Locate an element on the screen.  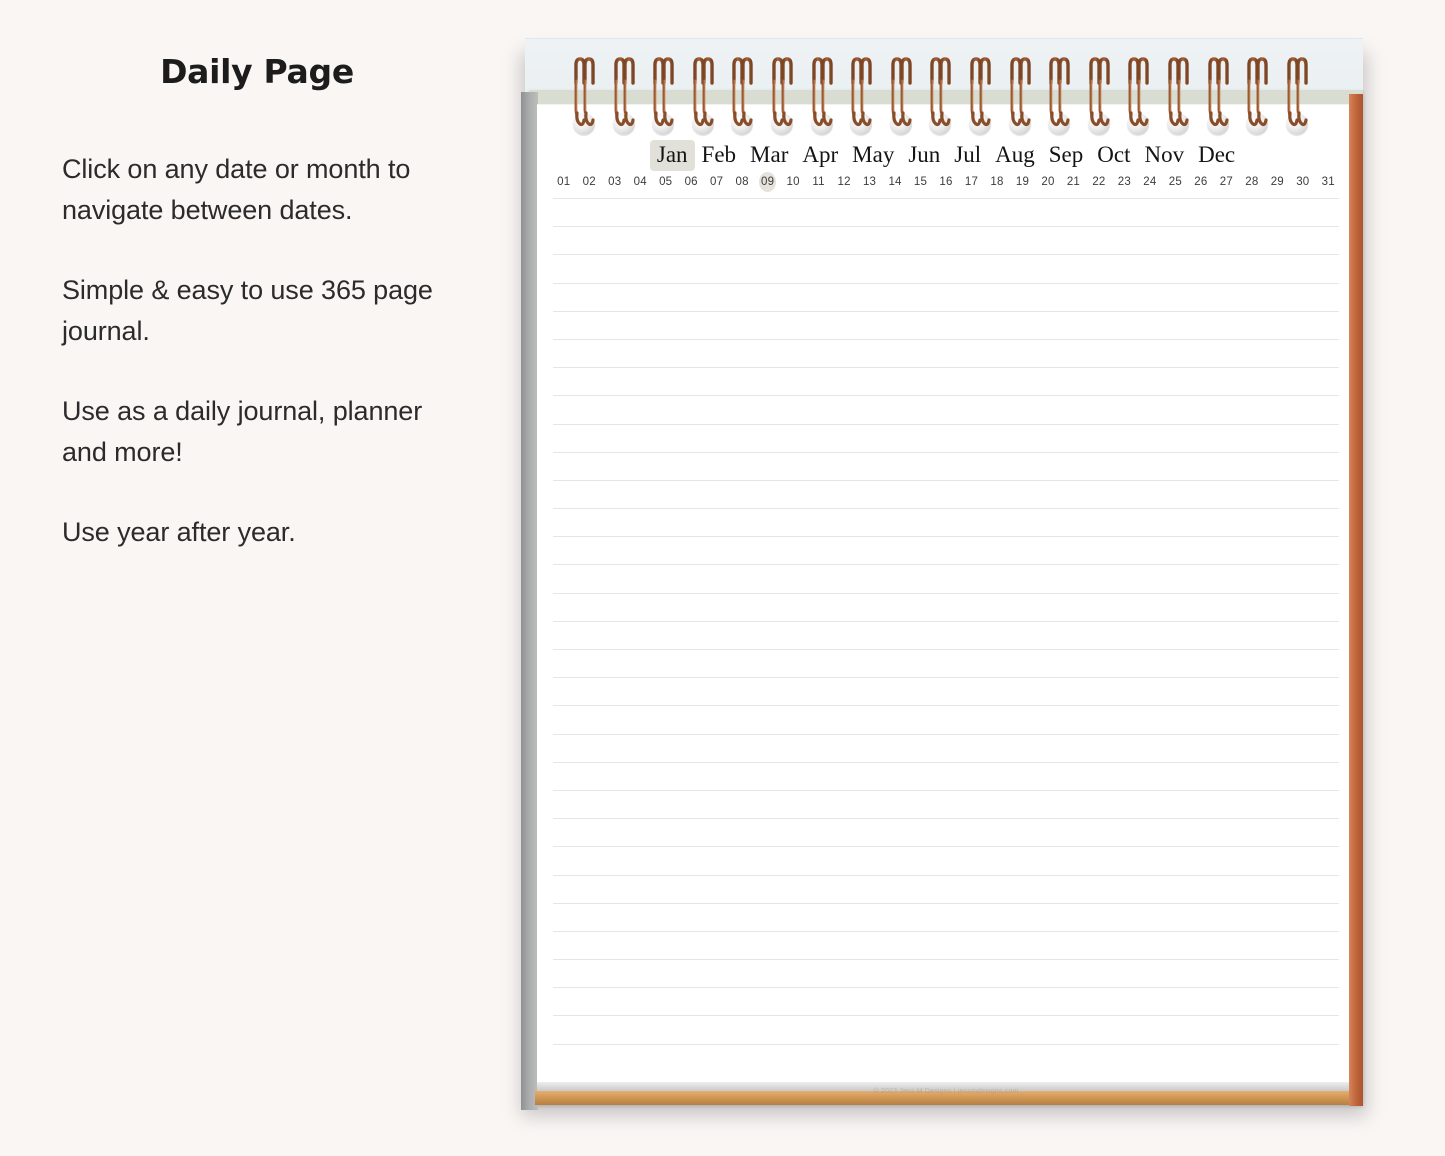
day-button-02: 02 is located at coordinates (589, 182).